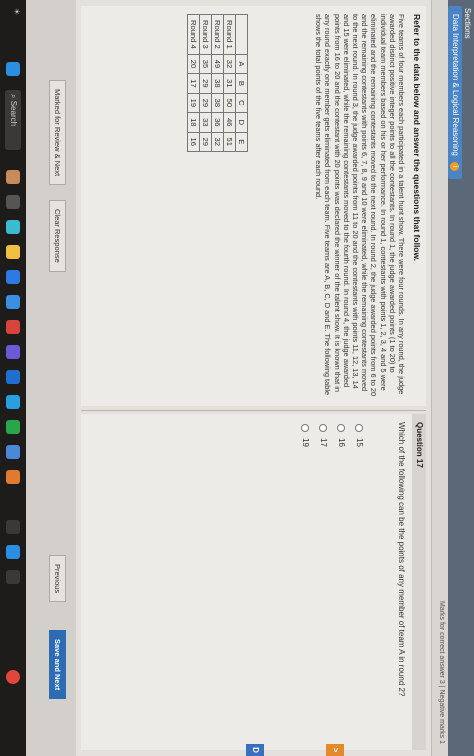 Image resolution: width=474 pixels, height=756 pixels. What do you see at coordinates (193, 34) in the screenshot?
I see `table-cell: Round 4` at bounding box center [193, 34].